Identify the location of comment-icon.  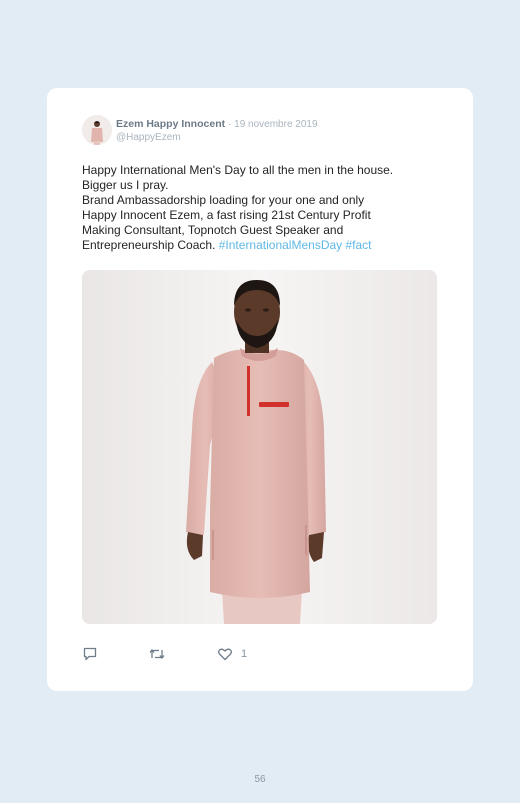
(90, 654).